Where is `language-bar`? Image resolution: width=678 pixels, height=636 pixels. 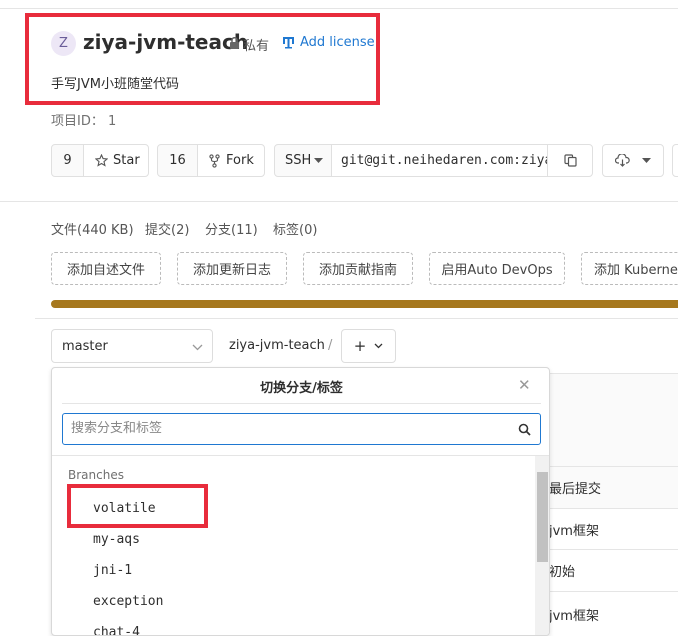
language-bar is located at coordinates (364, 304).